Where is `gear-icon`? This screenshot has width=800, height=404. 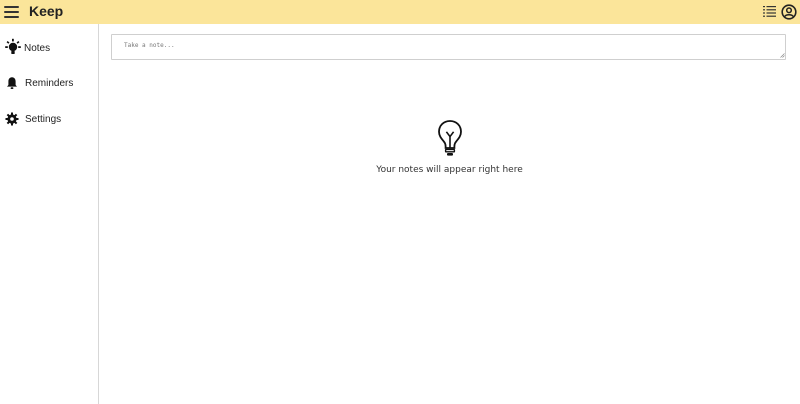
gear-icon is located at coordinates (12, 119).